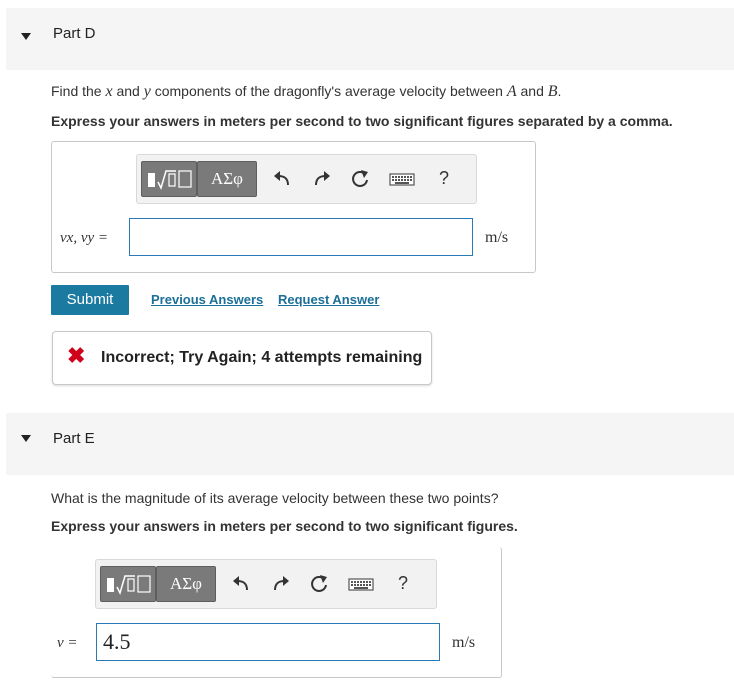  What do you see at coordinates (90, 300) in the screenshot?
I see `submit-button: Submit` at bounding box center [90, 300].